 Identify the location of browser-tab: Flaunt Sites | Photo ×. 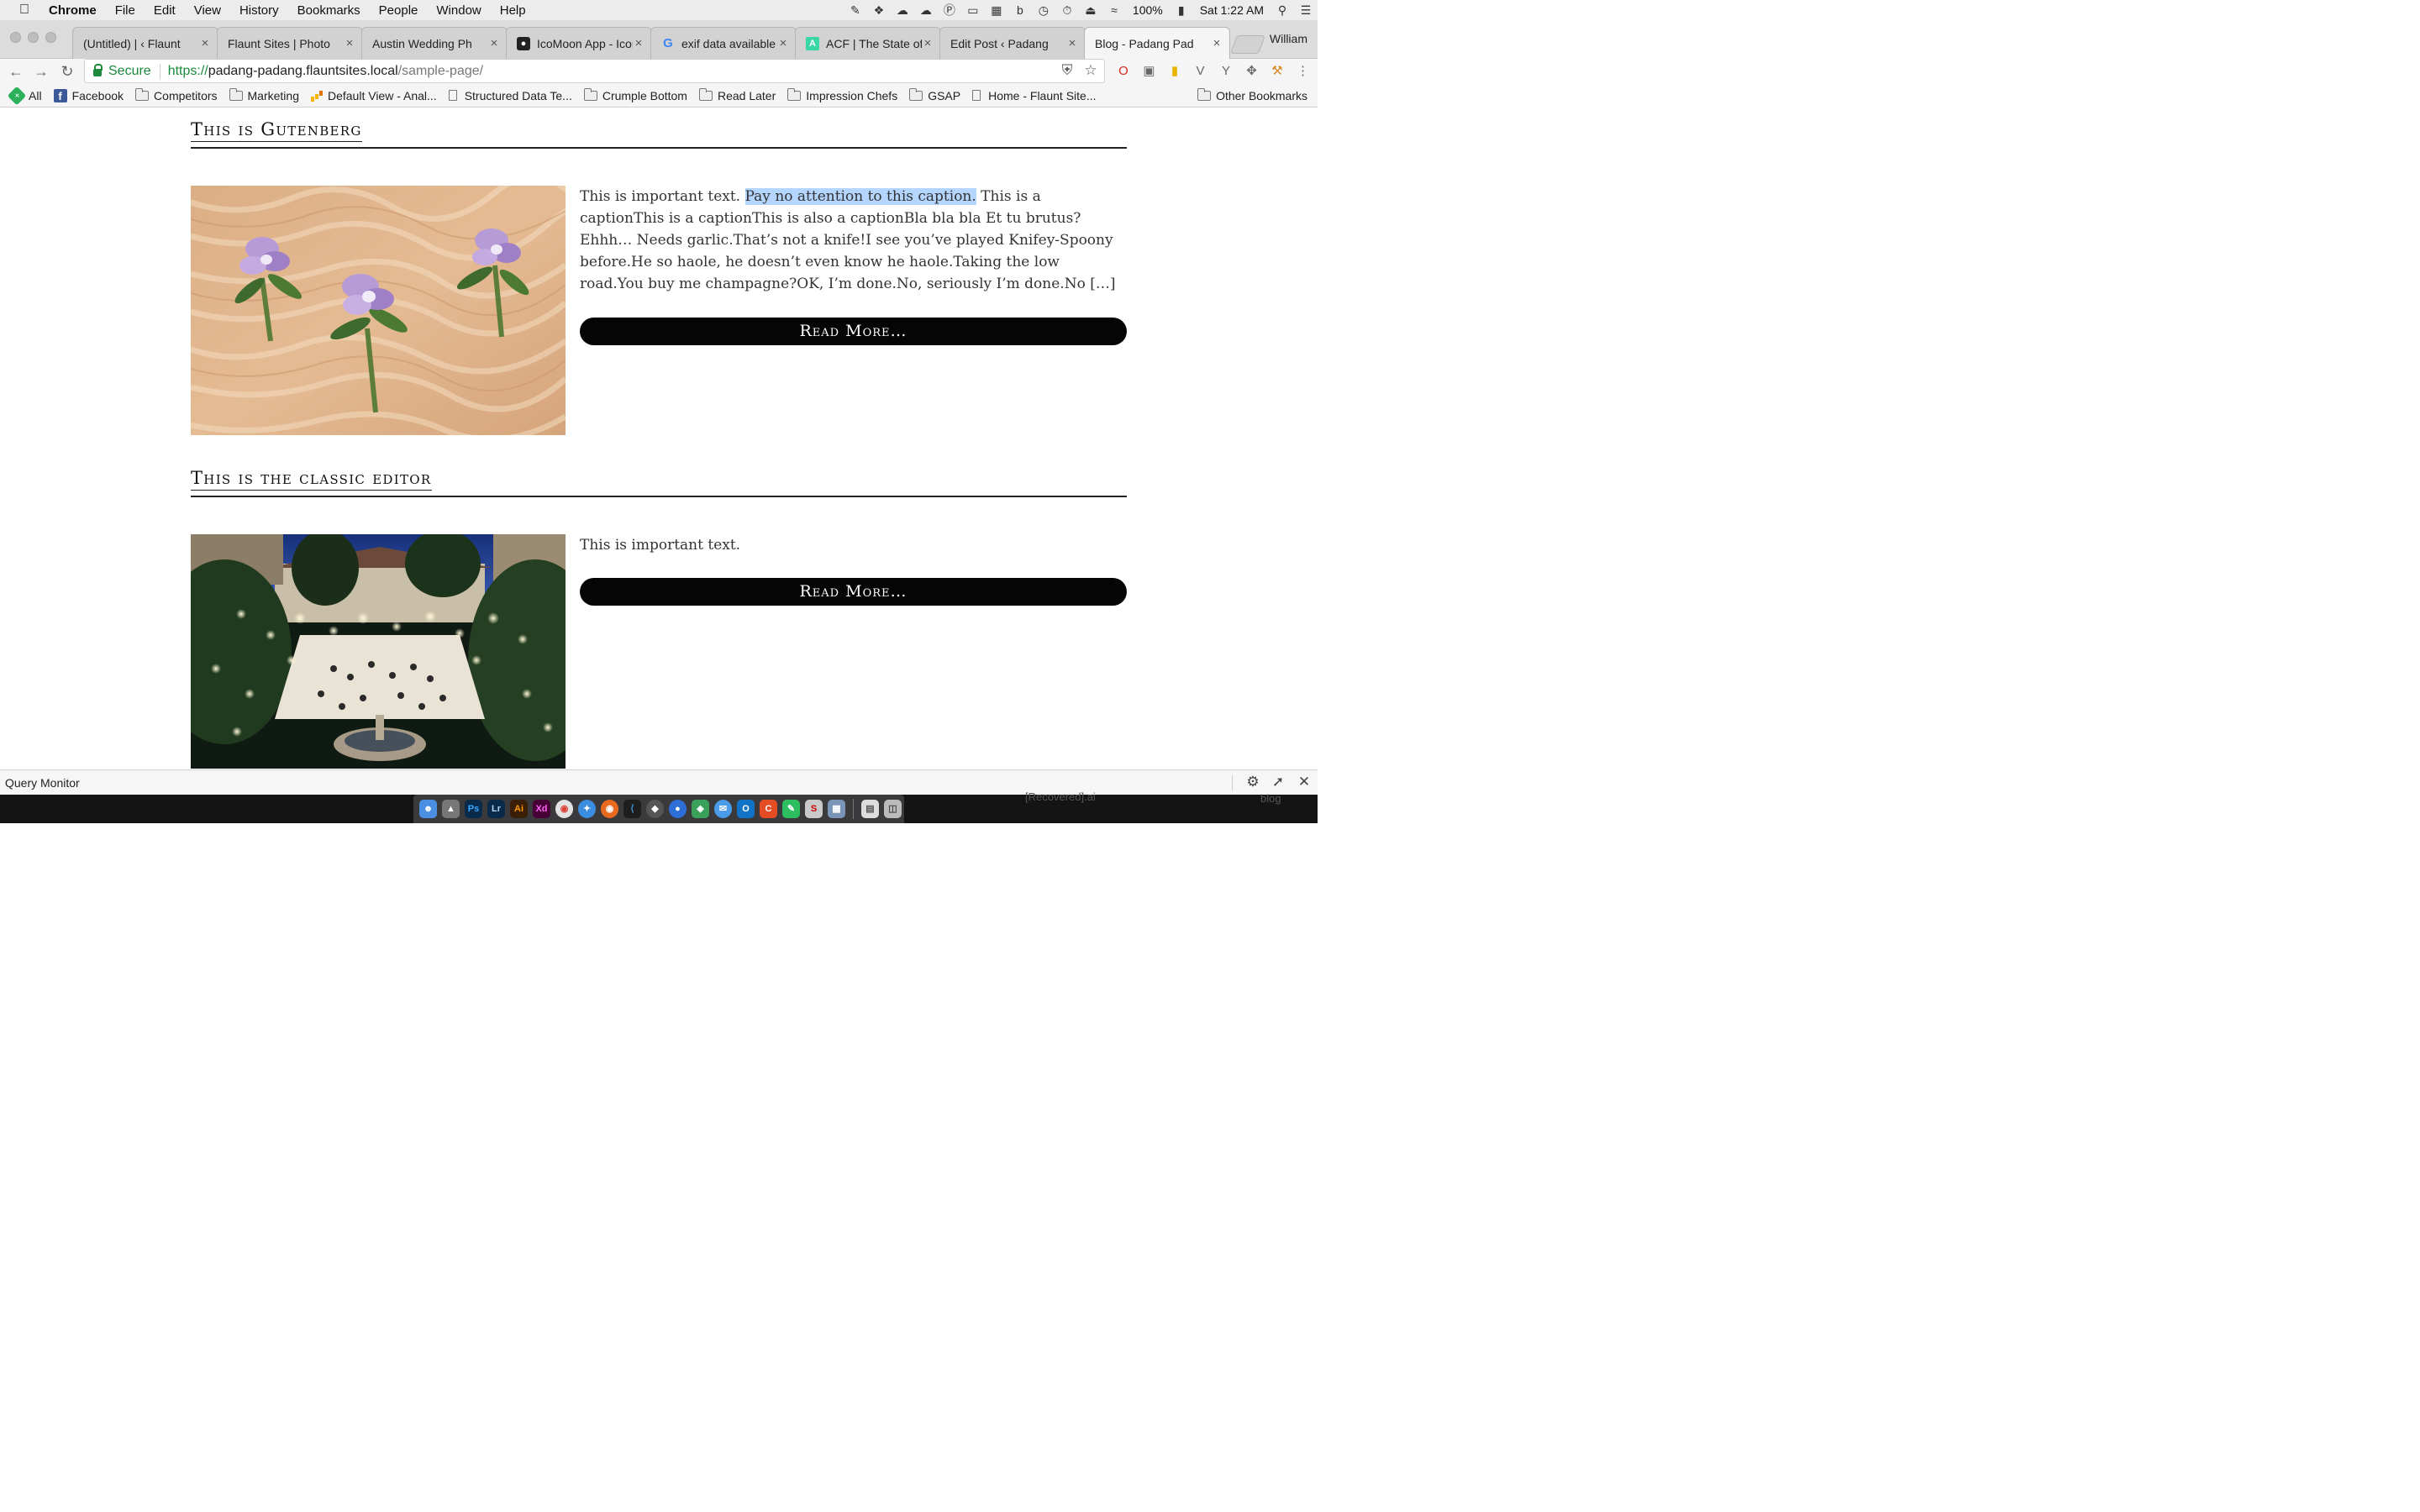
(290, 87).